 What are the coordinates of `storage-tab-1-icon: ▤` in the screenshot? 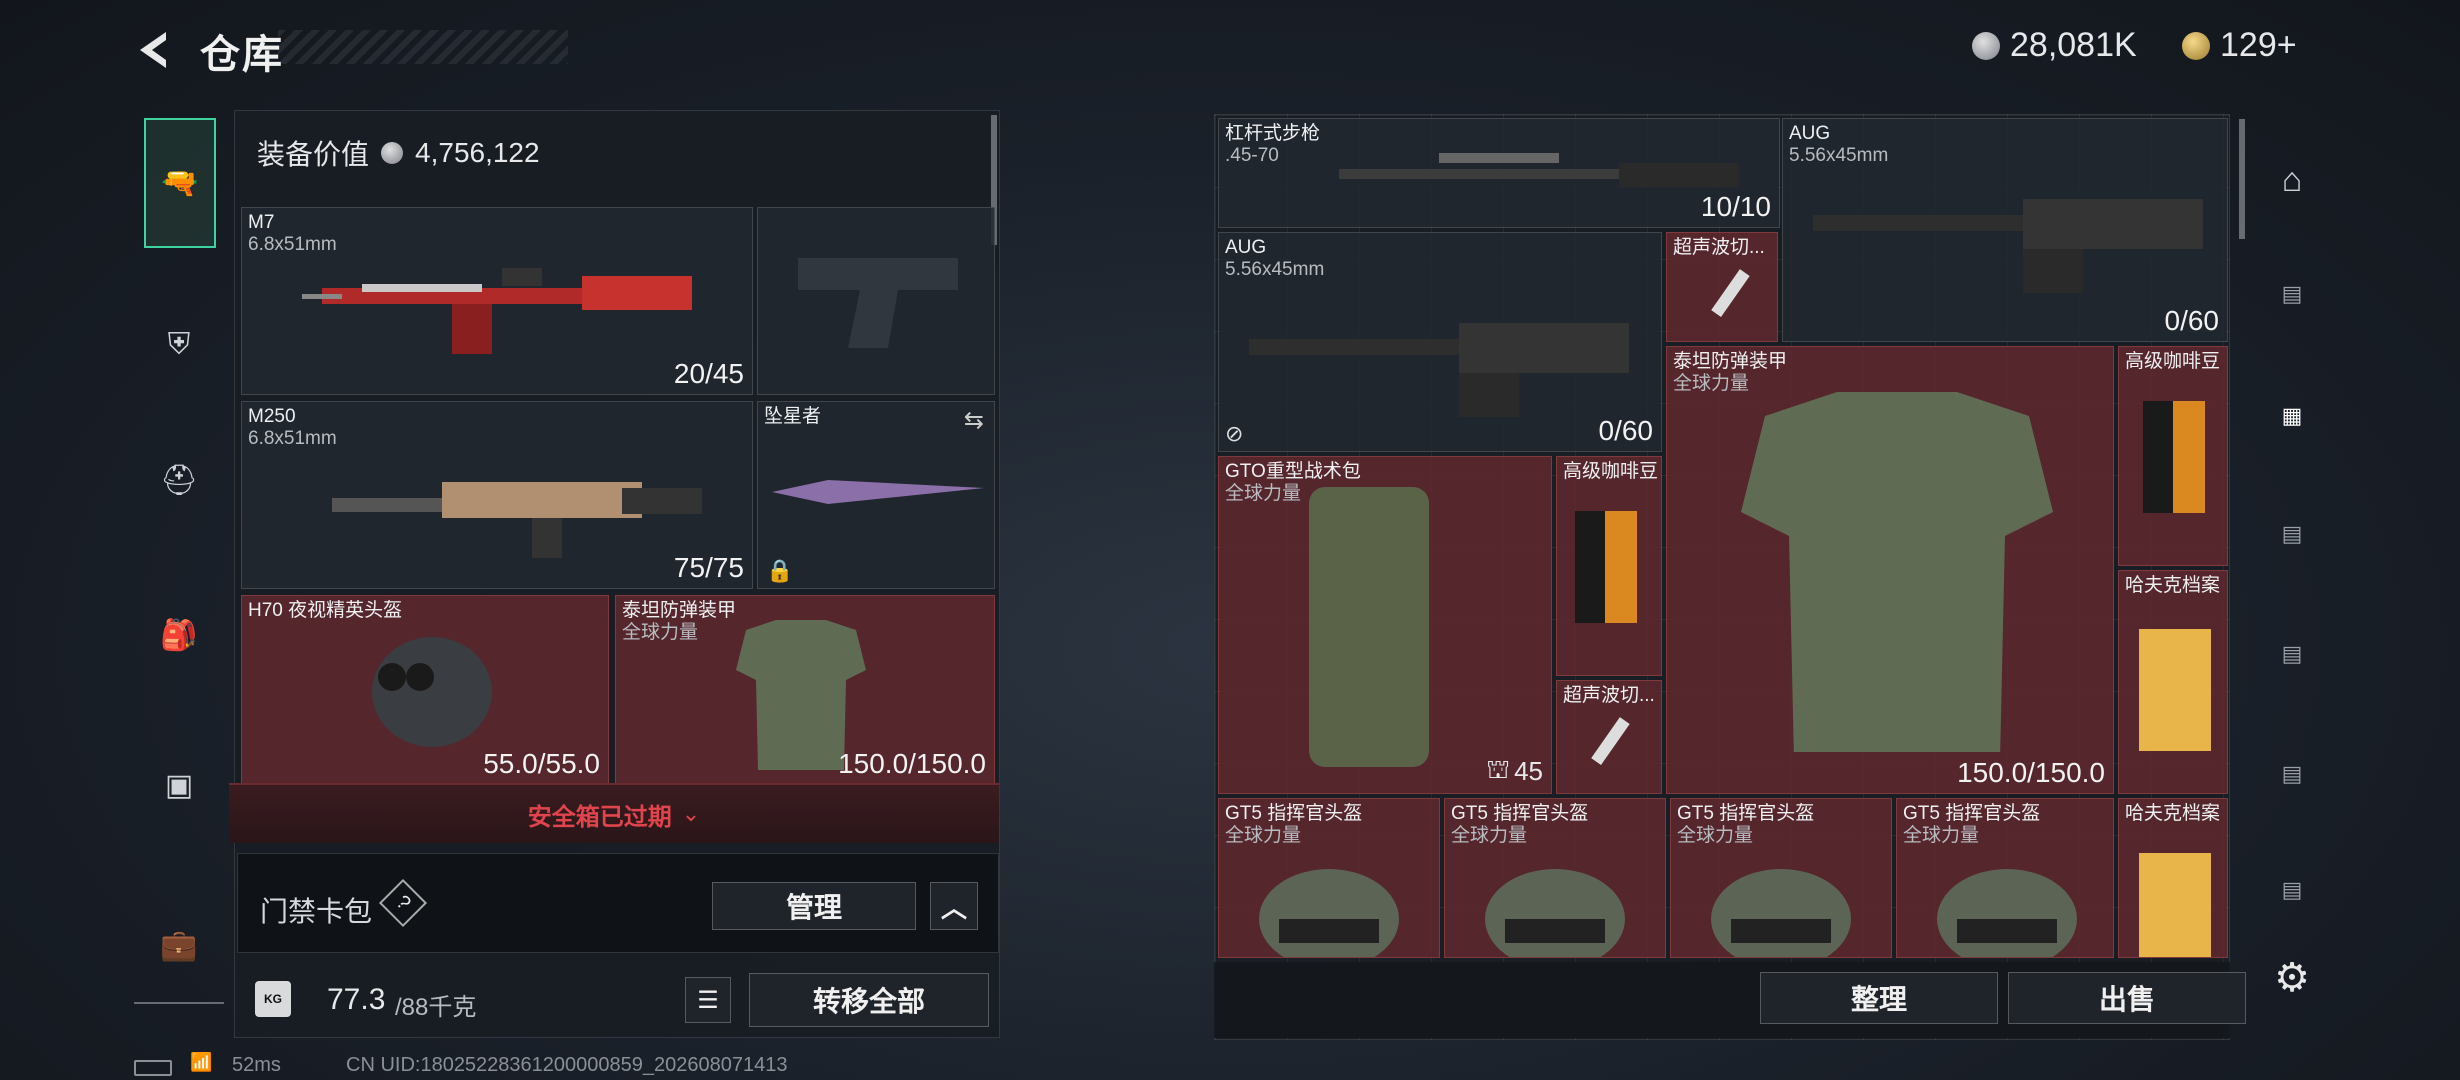 It's located at (2292, 294).